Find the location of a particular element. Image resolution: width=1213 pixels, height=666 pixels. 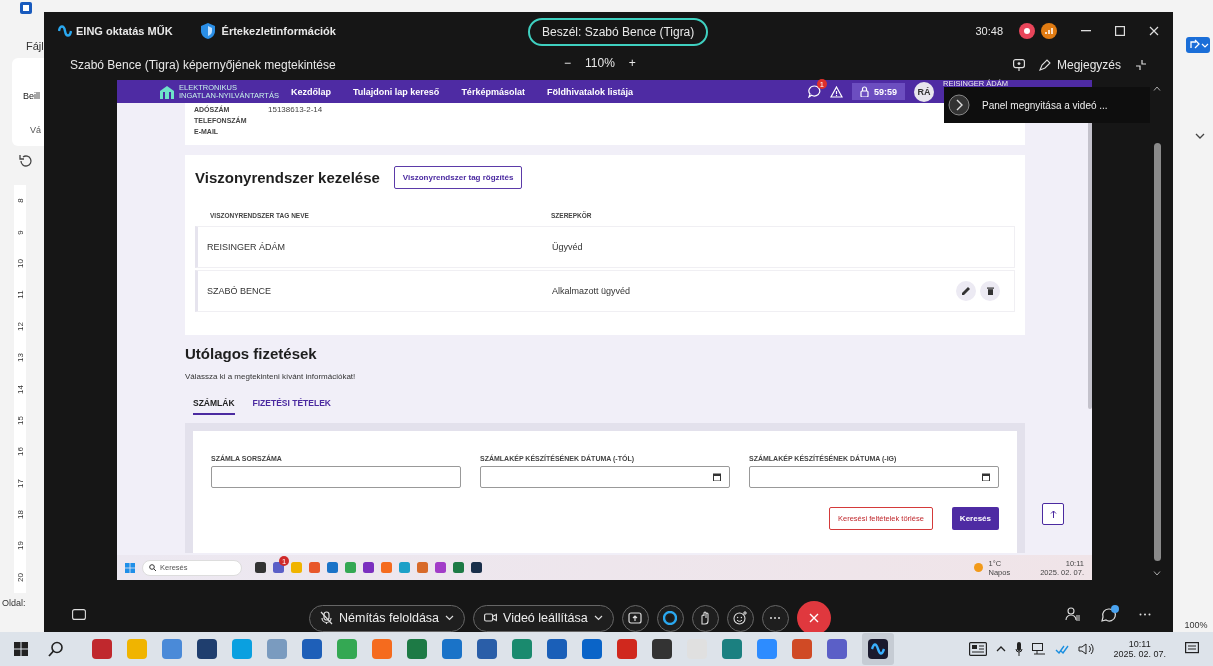

share-button is located at coordinates (635, 618).